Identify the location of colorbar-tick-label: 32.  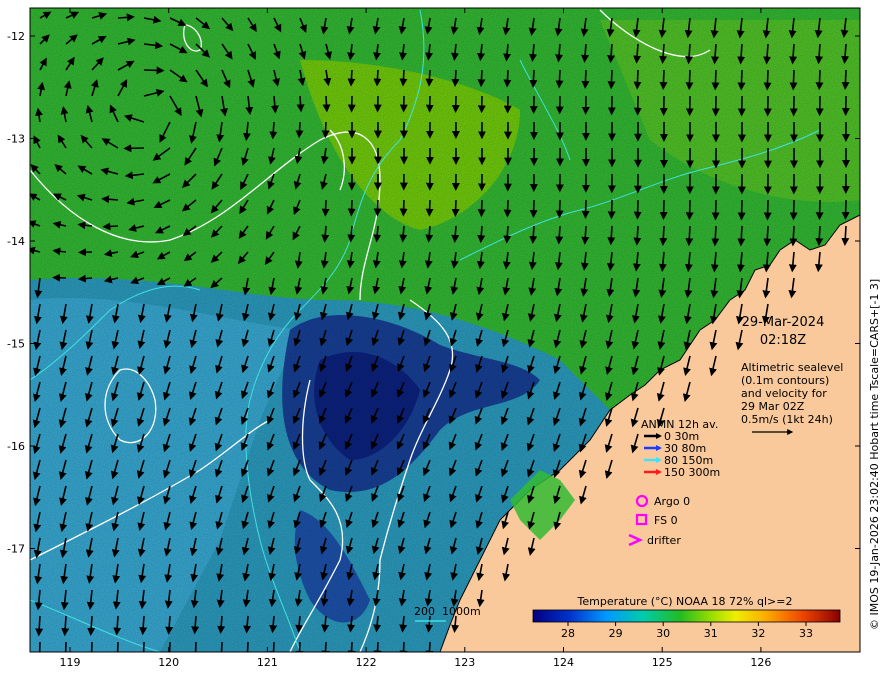
(758, 633).